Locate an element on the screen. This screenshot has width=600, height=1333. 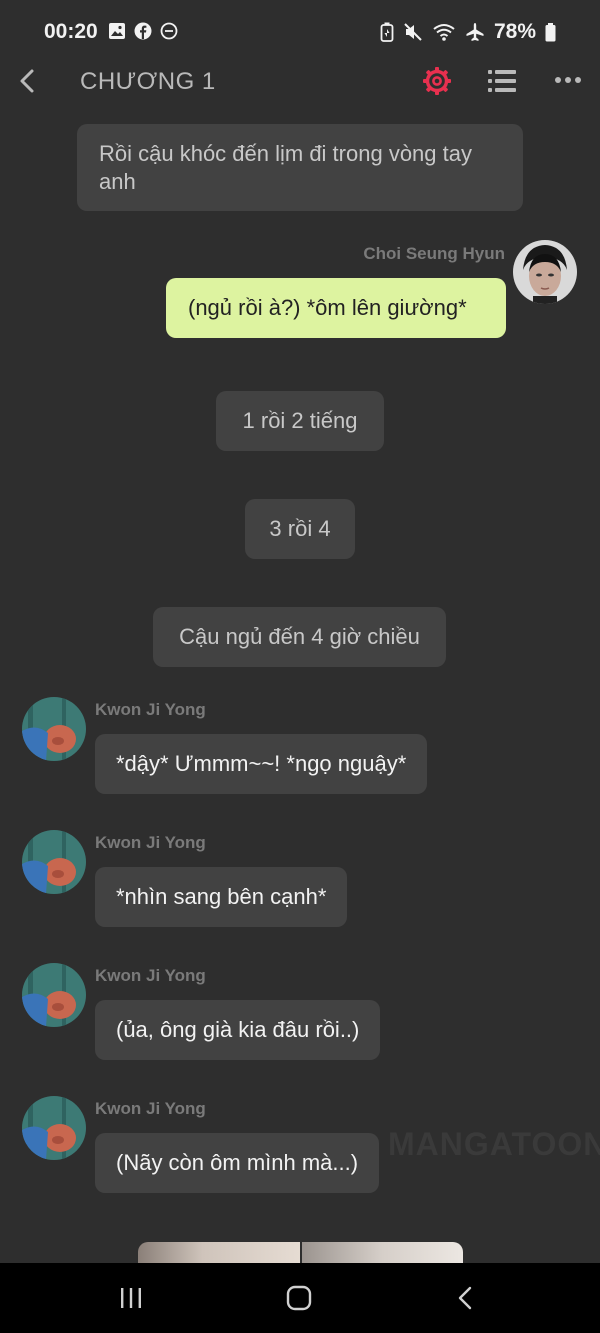
narration-text: 1 rồi 2 tiếng is located at coordinates (300, 420).